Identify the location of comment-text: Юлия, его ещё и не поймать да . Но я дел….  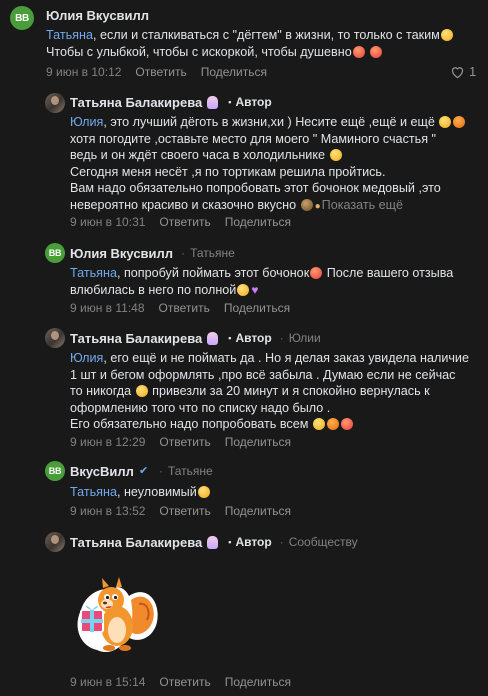
(269, 391).